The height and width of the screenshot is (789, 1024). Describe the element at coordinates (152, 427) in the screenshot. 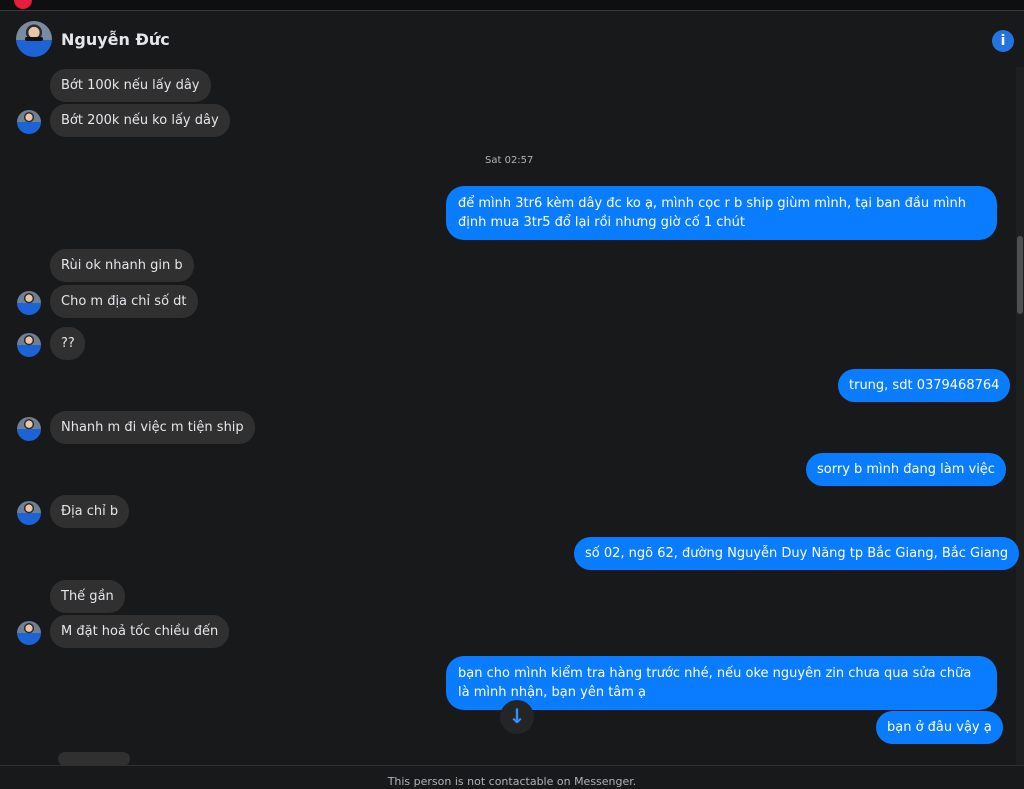

I see `message-bubble-incoming: Nhanh m đi việc m tiện ship` at that location.